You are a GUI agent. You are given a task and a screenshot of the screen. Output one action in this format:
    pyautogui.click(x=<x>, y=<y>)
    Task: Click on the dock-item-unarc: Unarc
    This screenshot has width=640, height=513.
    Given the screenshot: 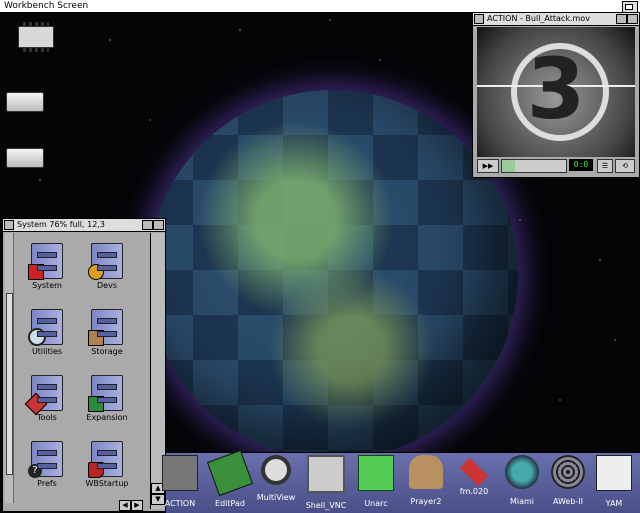 What is the action you would take?
    pyautogui.click(x=376, y=483)
    